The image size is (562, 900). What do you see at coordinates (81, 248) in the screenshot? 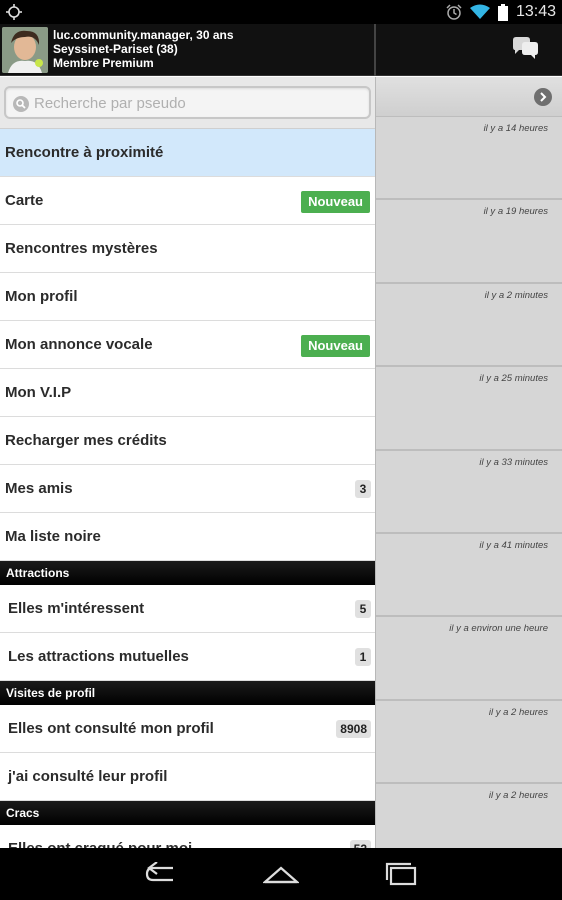
I see `menu-item-label: Rencontres mystères` at bounding box center [81, 248].